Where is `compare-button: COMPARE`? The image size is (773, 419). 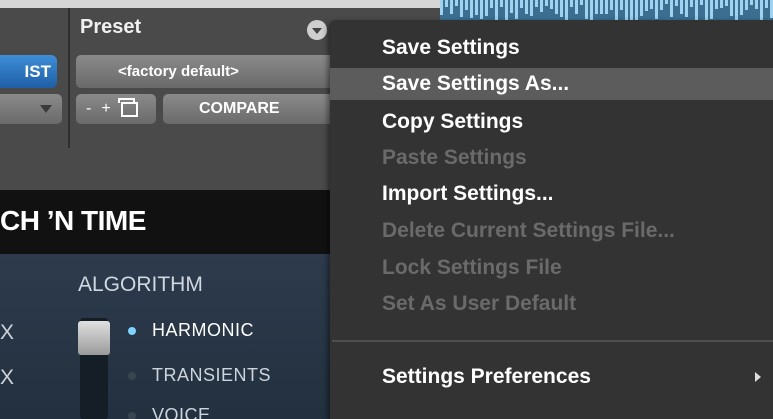 compare-button: COMPARE is located at coordinates (250, 109).